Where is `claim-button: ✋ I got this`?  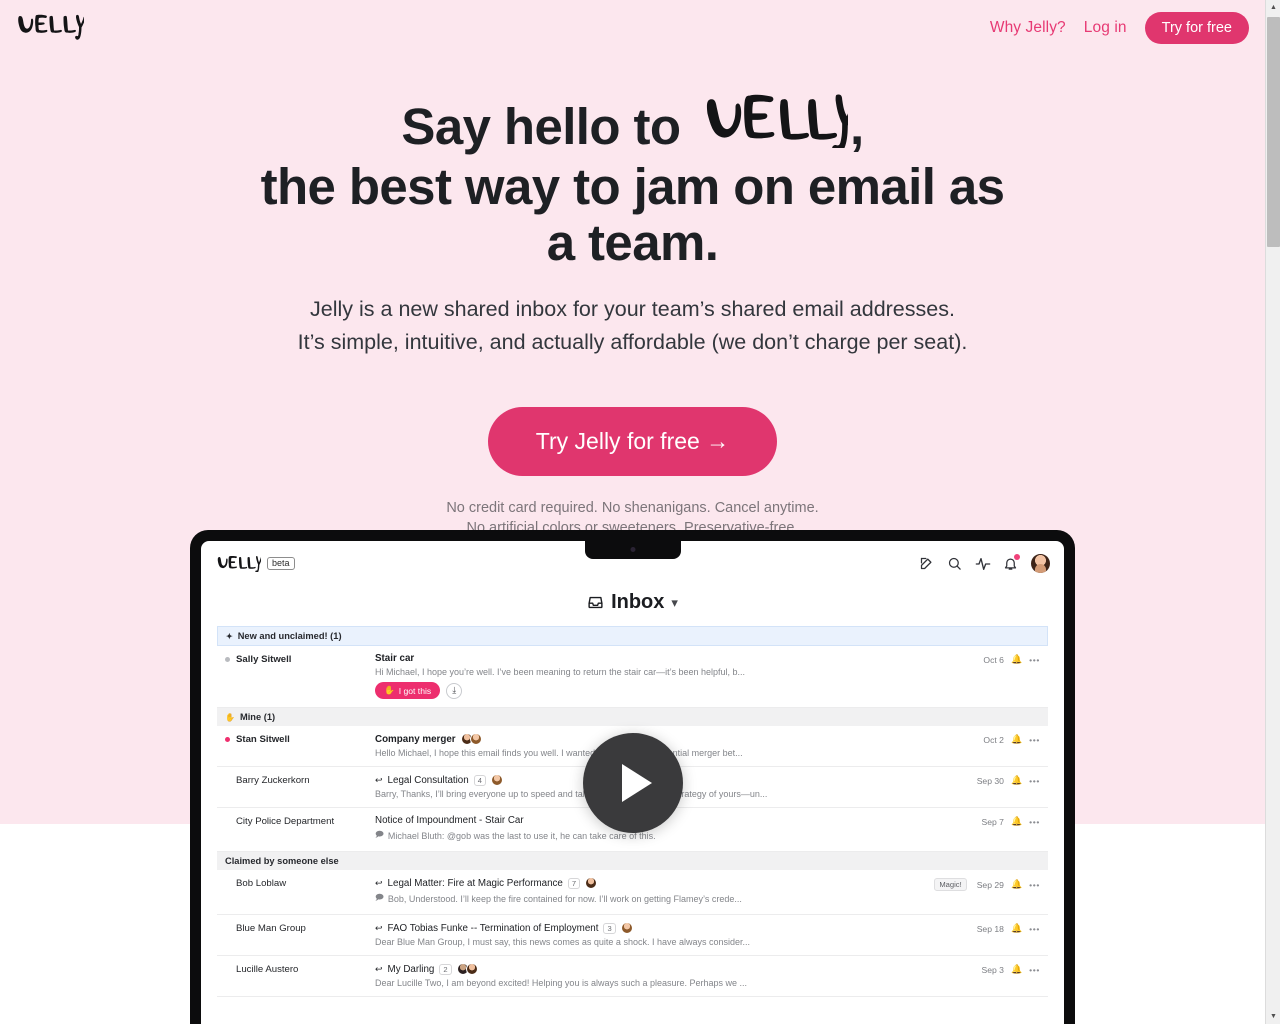
claim-button: ✋ I got this is located at coordinates (408, 690).